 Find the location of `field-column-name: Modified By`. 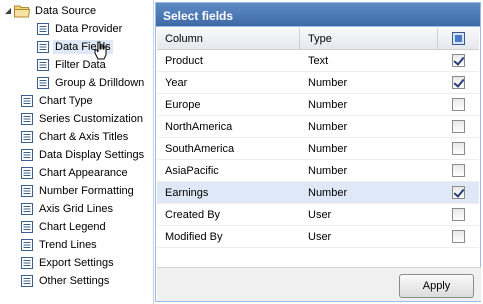

field-column-name: Modified By is located at coordinates (194, 236).